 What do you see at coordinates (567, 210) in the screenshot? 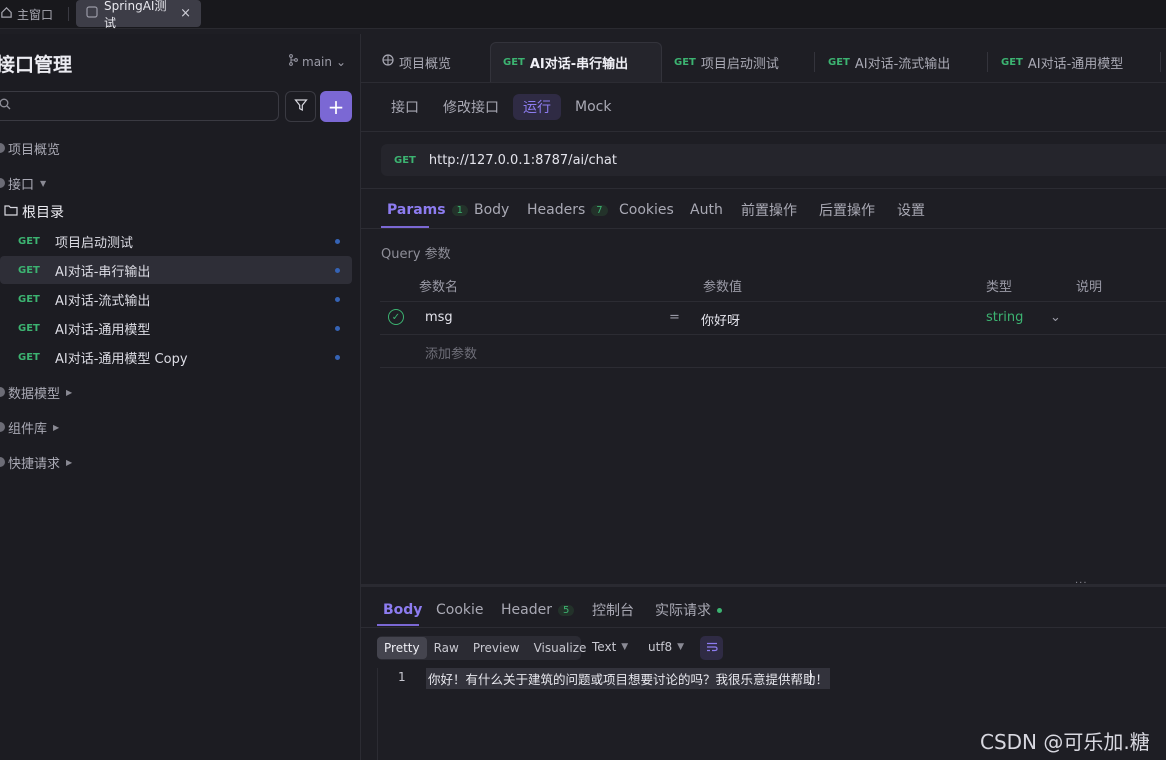
I see `tab-headers: Headers 7` at bounding box center [567, 210].